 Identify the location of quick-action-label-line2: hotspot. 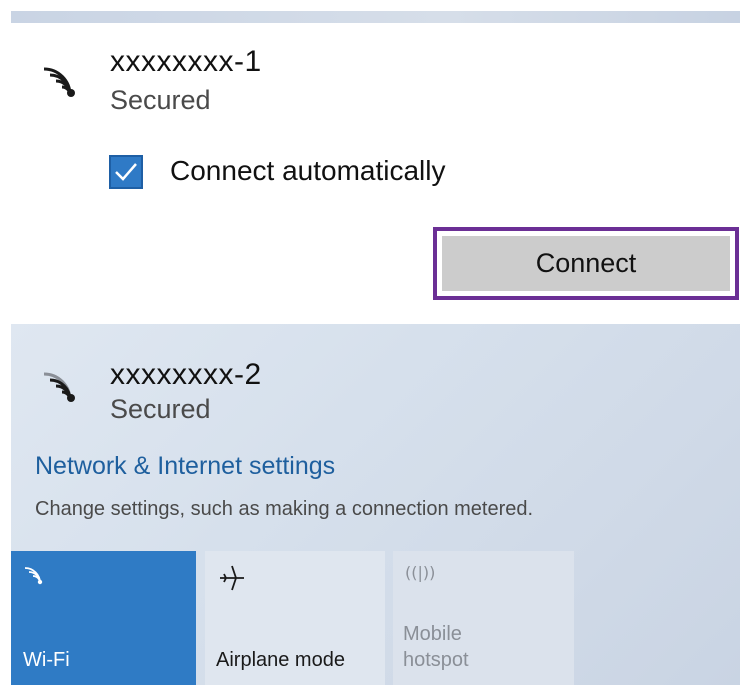
(436, 660).